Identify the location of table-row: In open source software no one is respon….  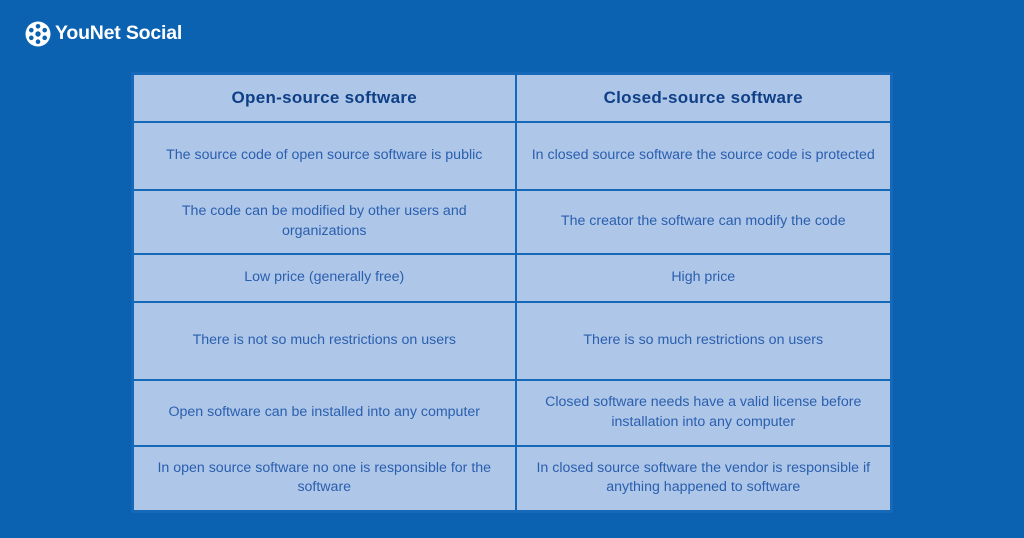
(512, 478).